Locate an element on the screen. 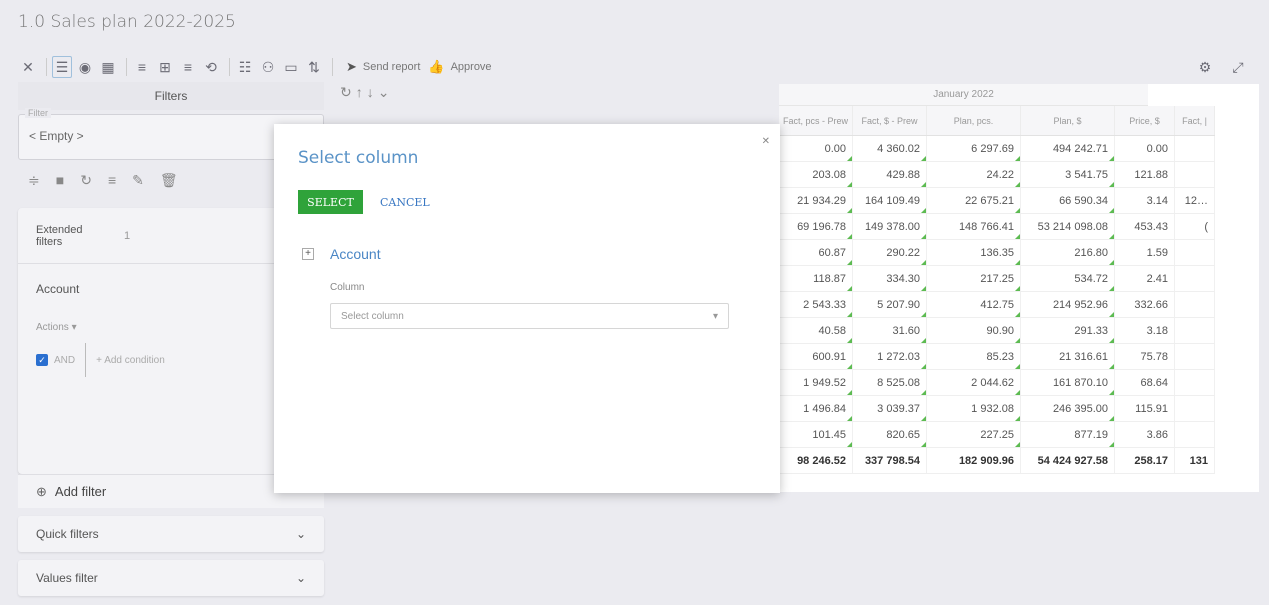 This screenshot has height=605, width=1269. expand-icon: ⤢ is located at coordinates (1238, 67).